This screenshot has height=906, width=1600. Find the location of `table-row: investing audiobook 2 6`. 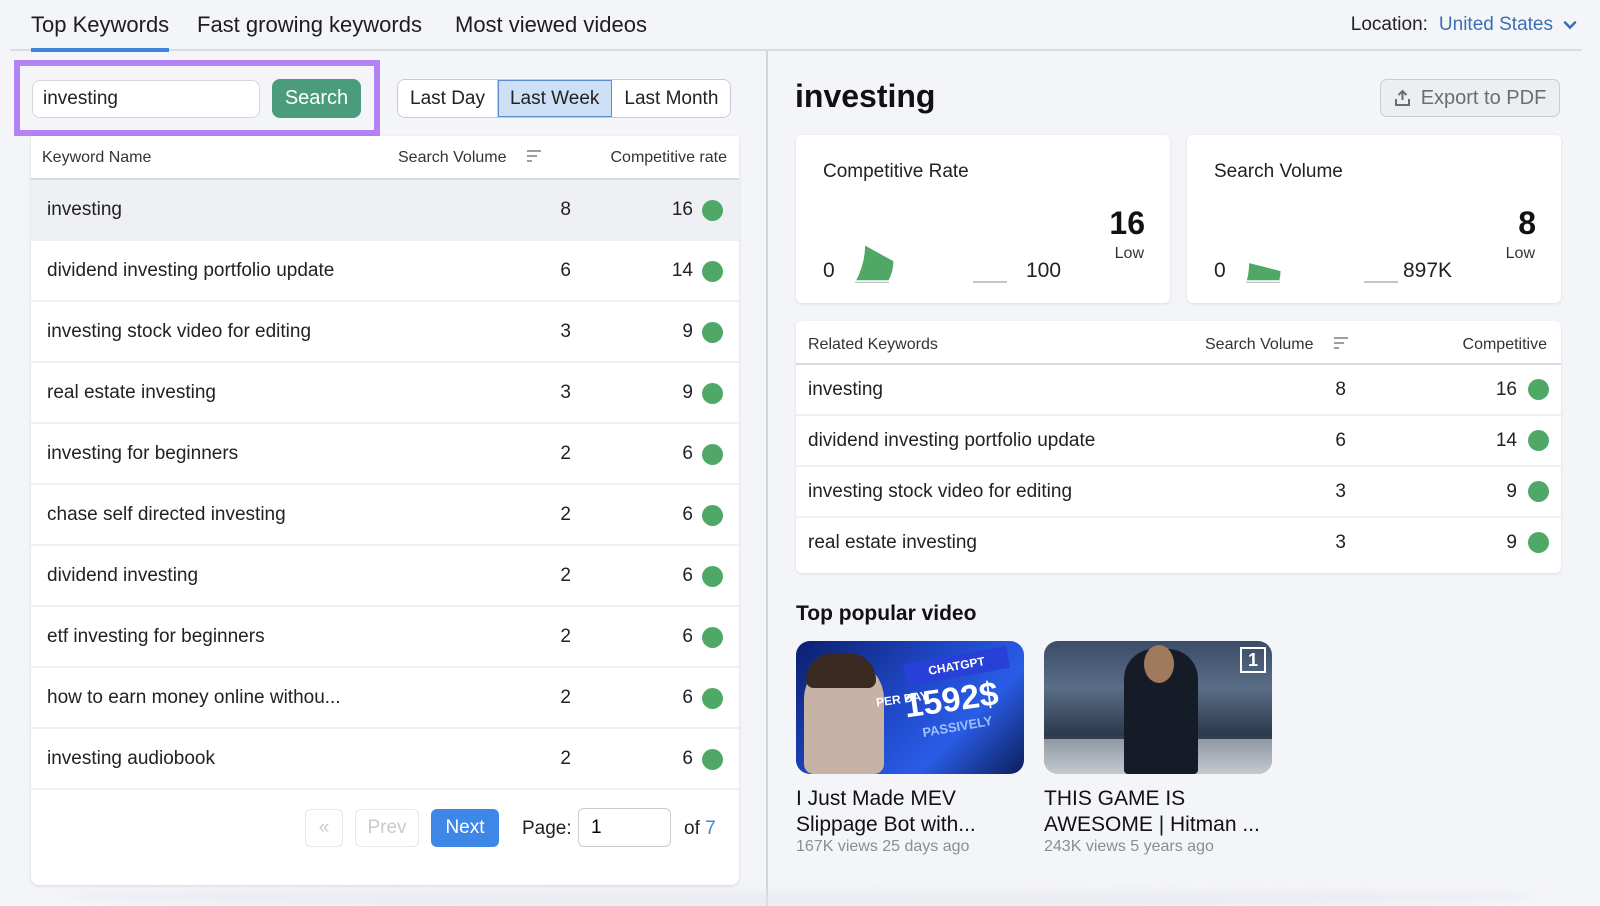

table-row: investing audiobook 2 6 is located at coordinates (385, 759).